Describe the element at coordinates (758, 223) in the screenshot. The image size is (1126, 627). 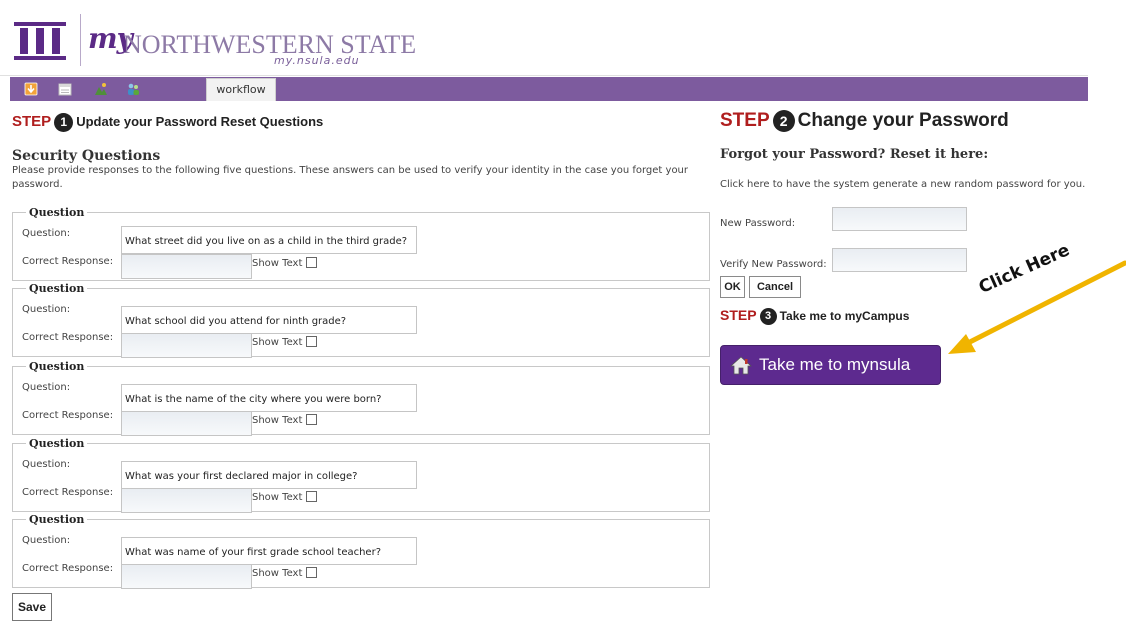
I see `new-password-label: New Password:` at that location.